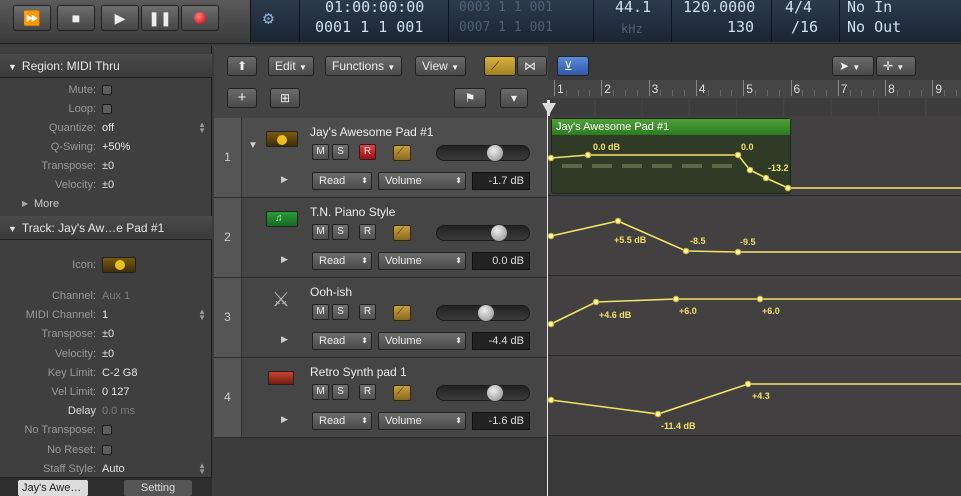 This screenshot has height=496, width=961. I want to click on fast-forward-button: ⏩, so click(32, 18).